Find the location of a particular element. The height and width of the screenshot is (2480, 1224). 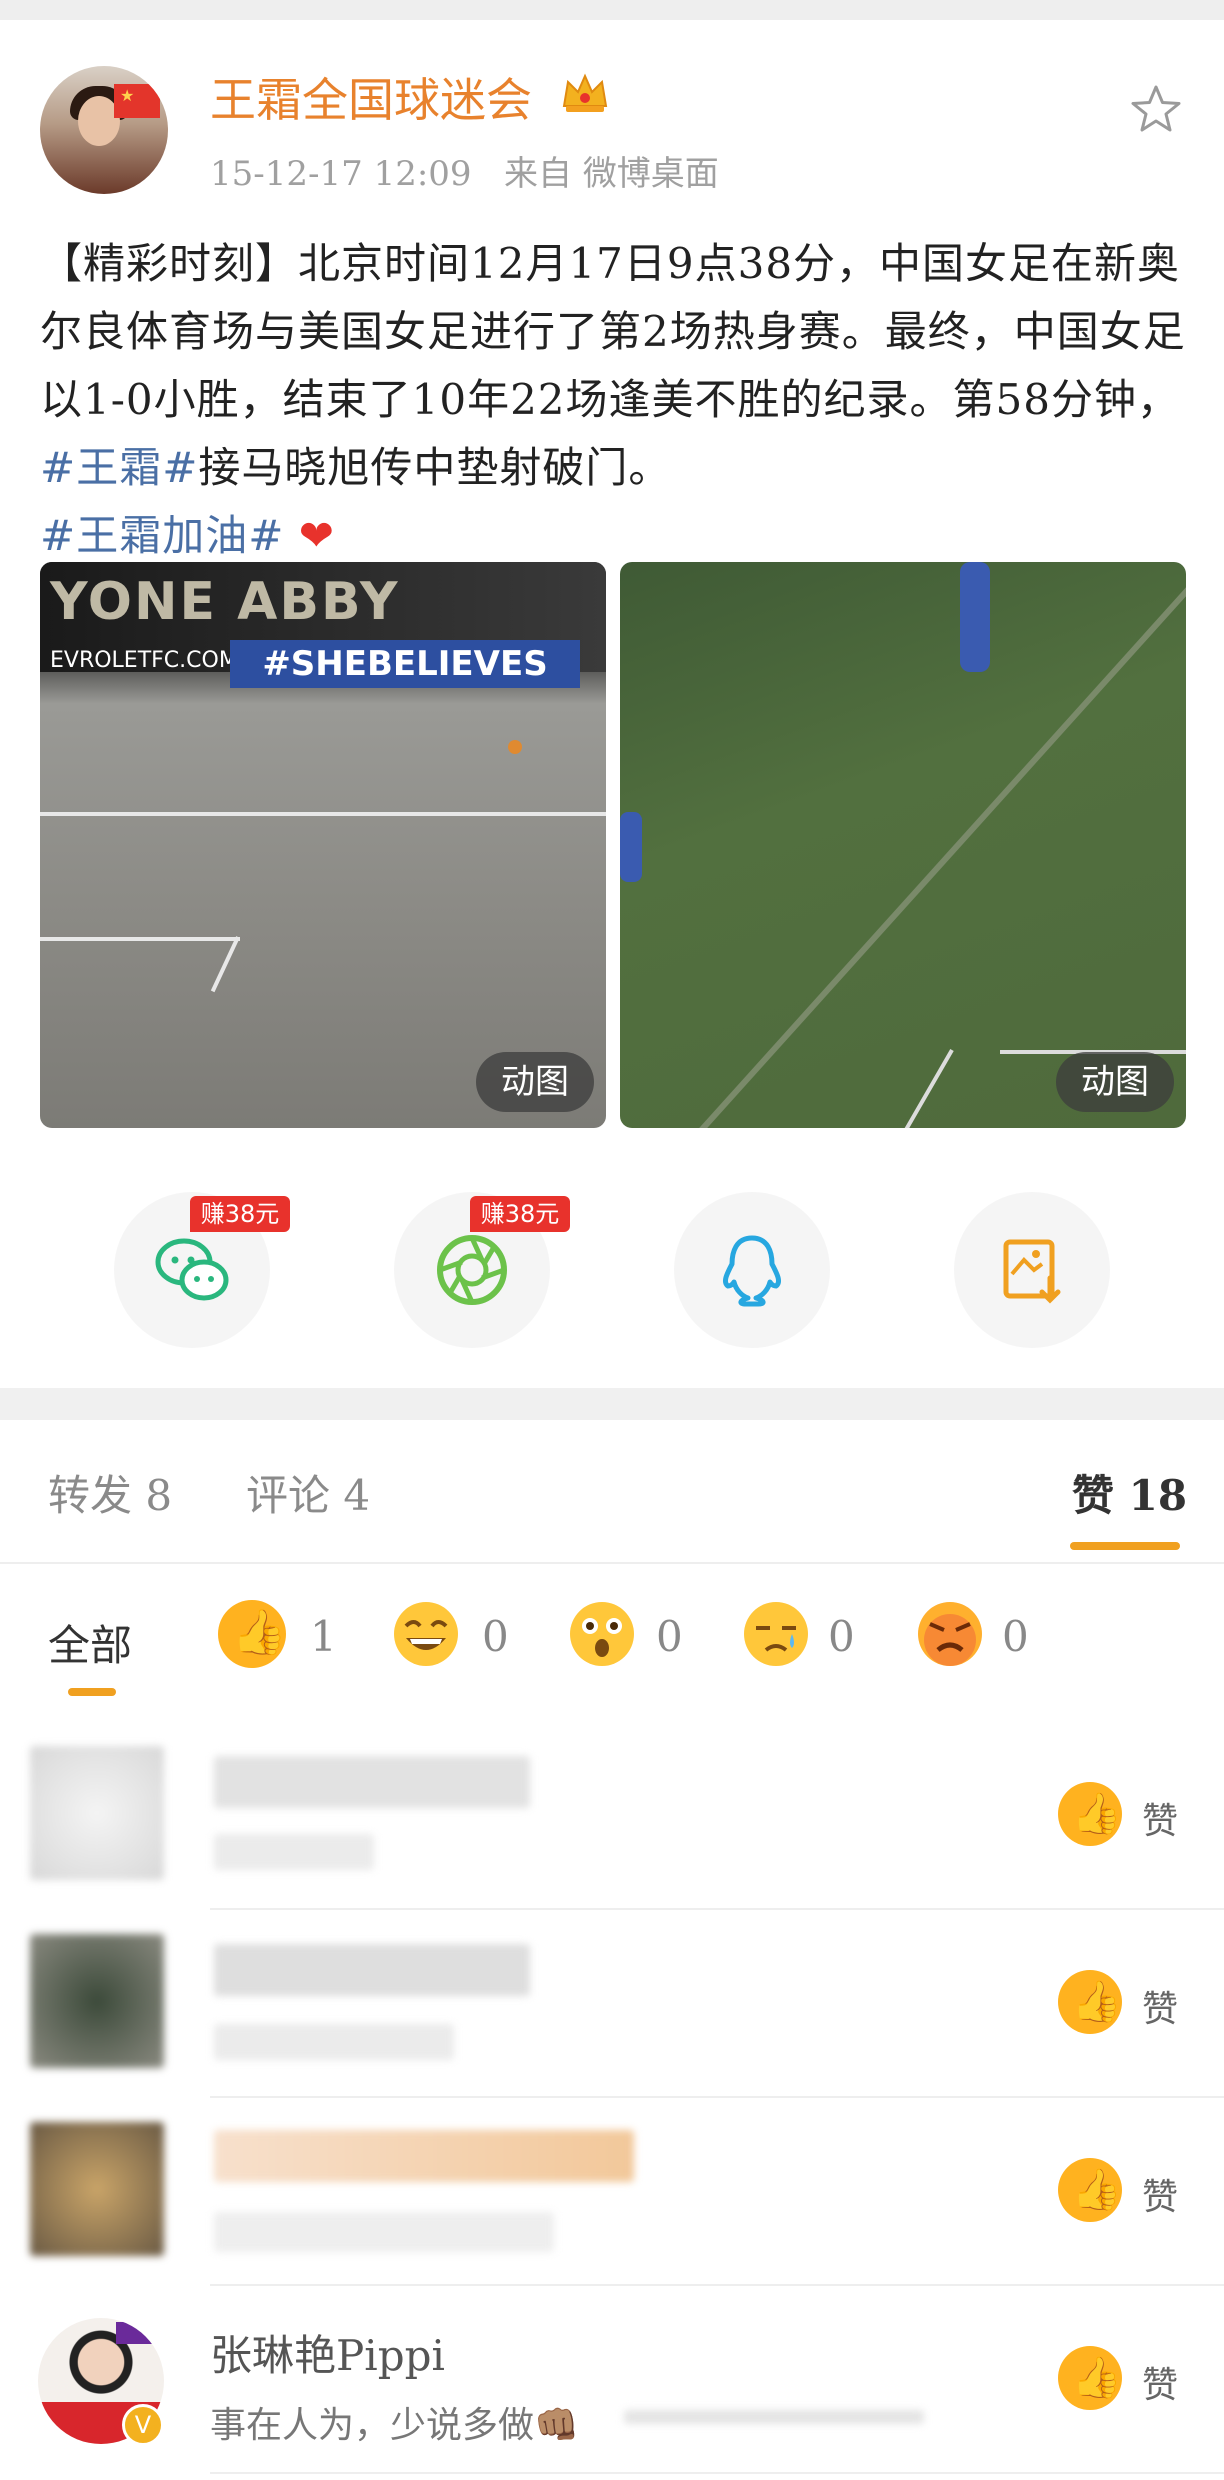

liker-name: 张琳艳Pippi is located at coordinates (327, 2352).